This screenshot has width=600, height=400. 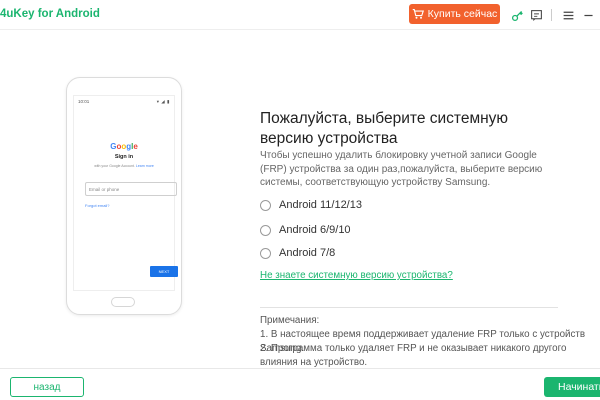 I want to click on phone-status-time: 10:01, so click(x=84, y=101).